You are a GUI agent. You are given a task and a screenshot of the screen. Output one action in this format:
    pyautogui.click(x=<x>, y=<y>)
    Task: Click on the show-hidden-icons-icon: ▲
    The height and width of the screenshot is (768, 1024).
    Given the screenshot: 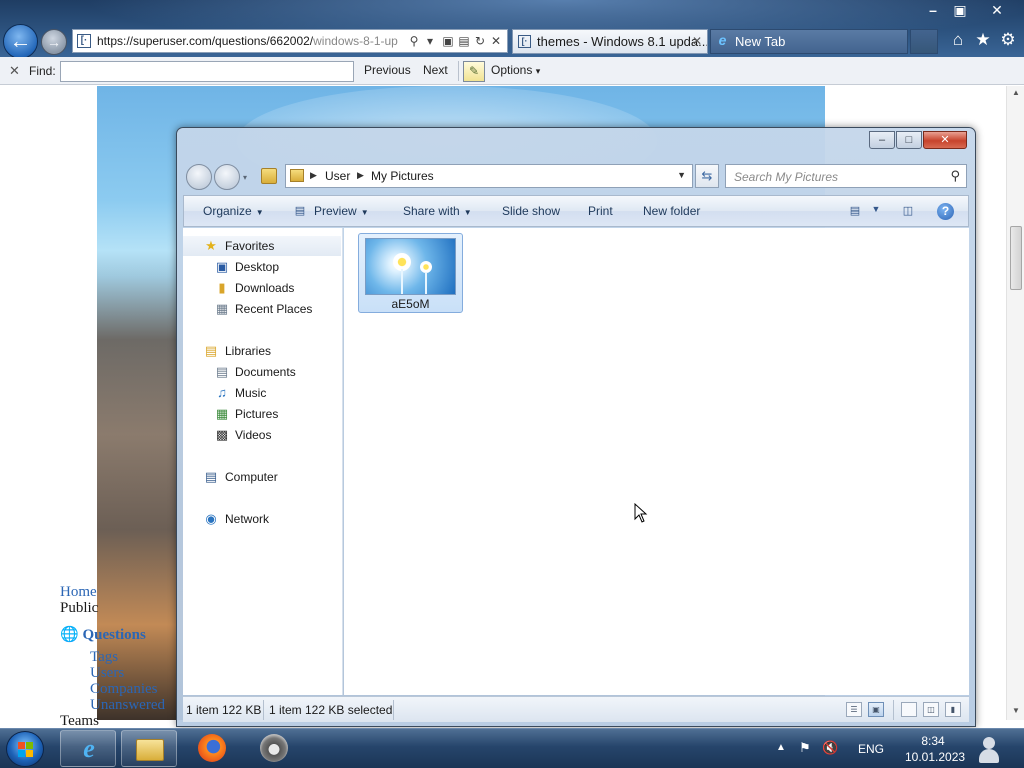 What is the action you would take?
    pyautogui.click(x=781, y=747)
    